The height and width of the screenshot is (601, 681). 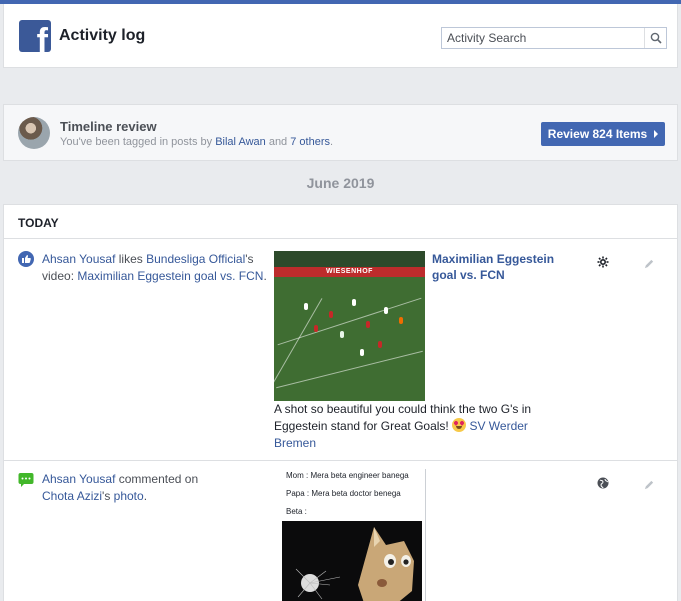 What do you see at coordinates (26, 480) in the screenshot?
I see `comment-icon` at bounding box center [26, 480].